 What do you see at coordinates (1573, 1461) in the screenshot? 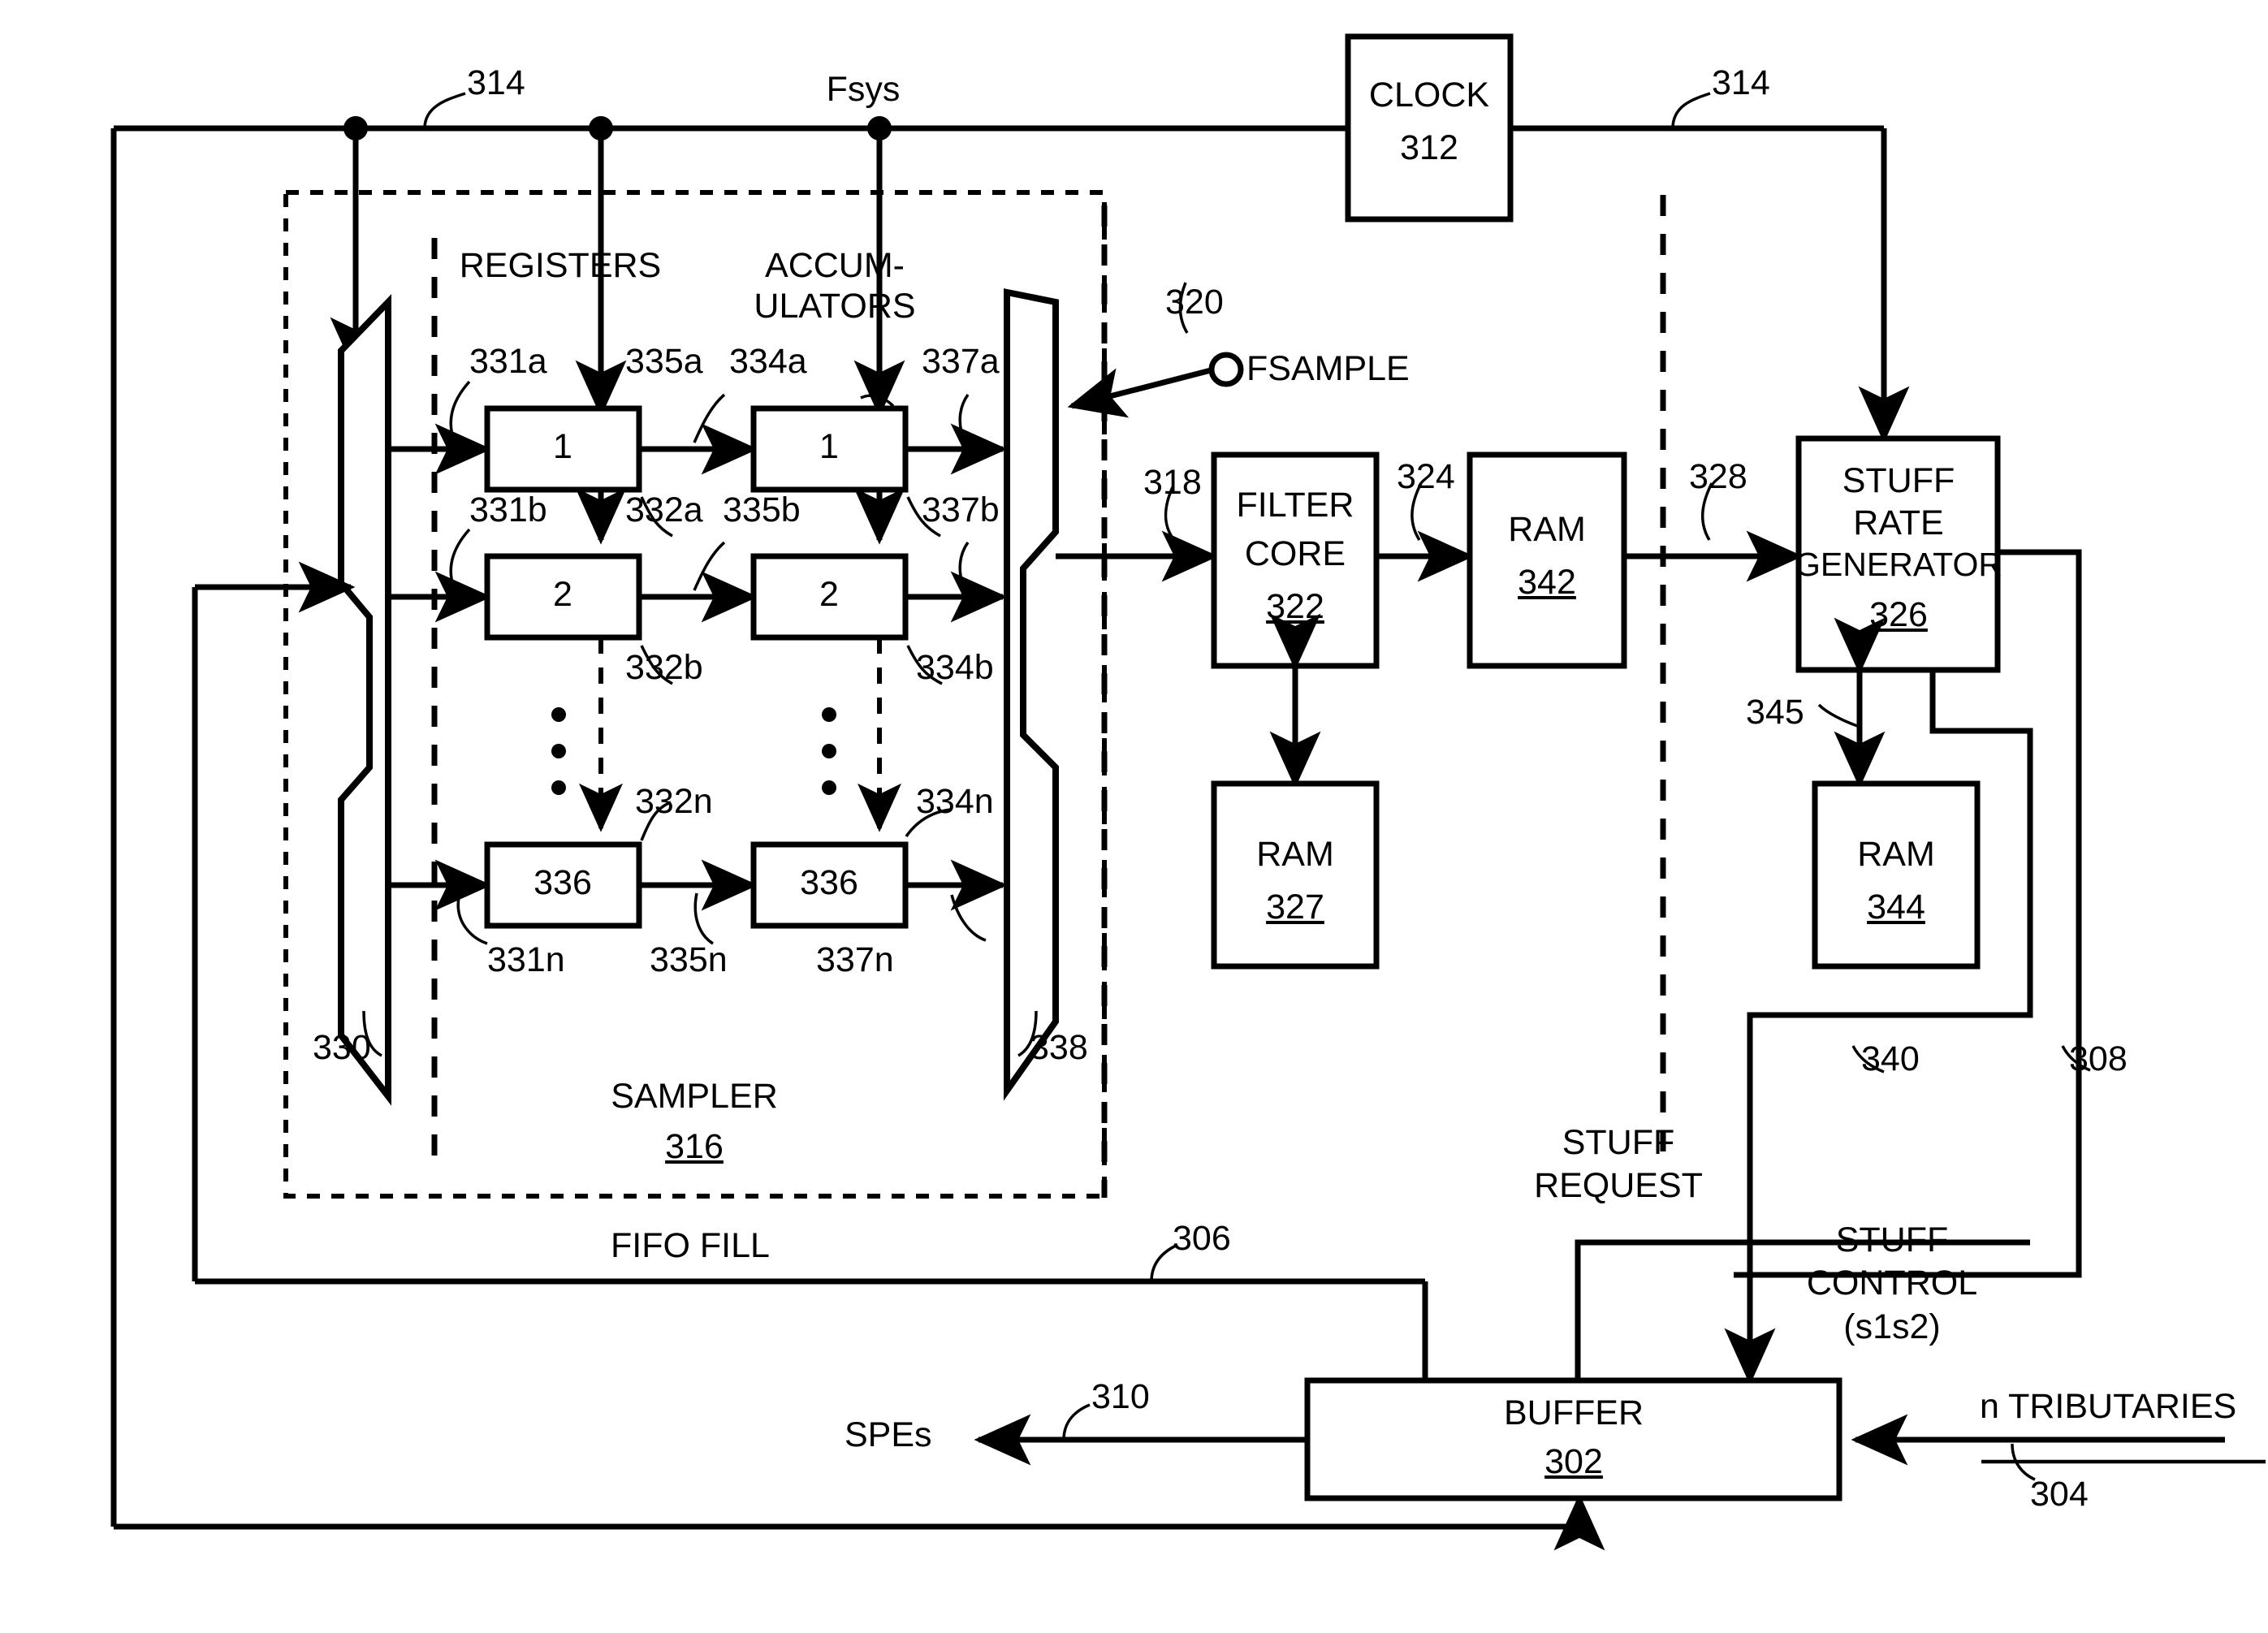
I see `buffer-ref: 302` at bounding box center [1573, 1461].